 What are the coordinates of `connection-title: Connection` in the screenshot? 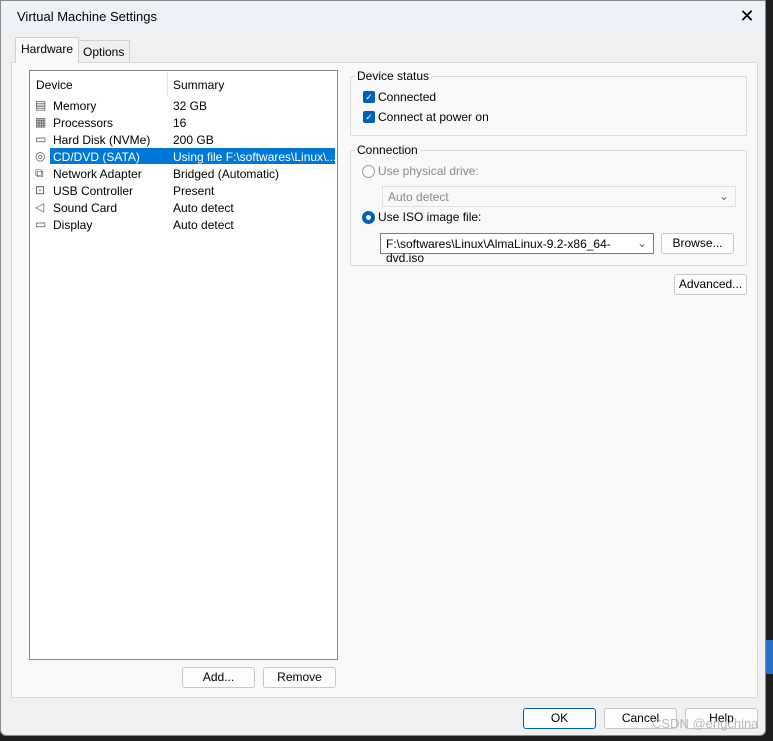 It's located at (387, 150).